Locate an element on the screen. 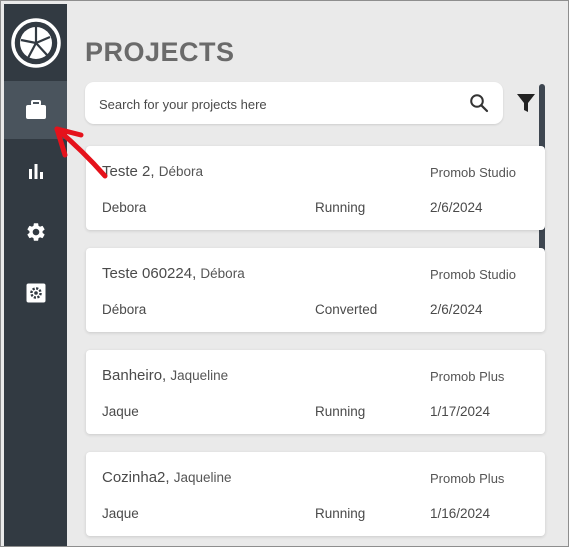 This screenshot has width=569, height=547. sidebar-item-admin is located at coordinates (35, 293).